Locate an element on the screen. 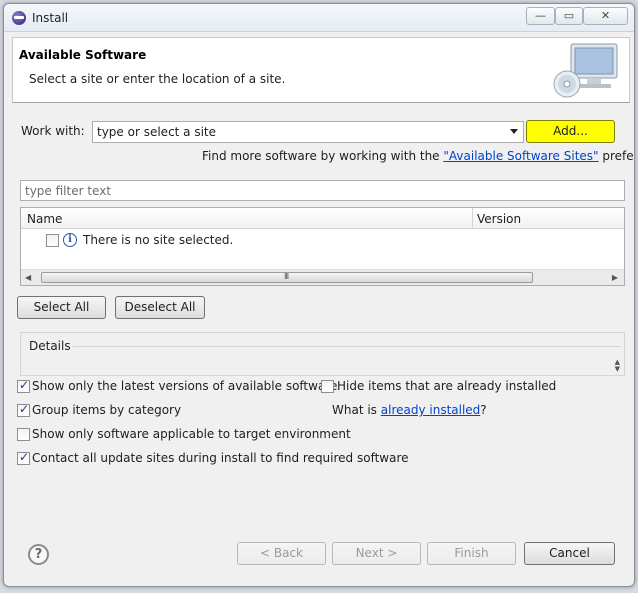  what-is-suffix: ? is located at coordinates (483, 410).